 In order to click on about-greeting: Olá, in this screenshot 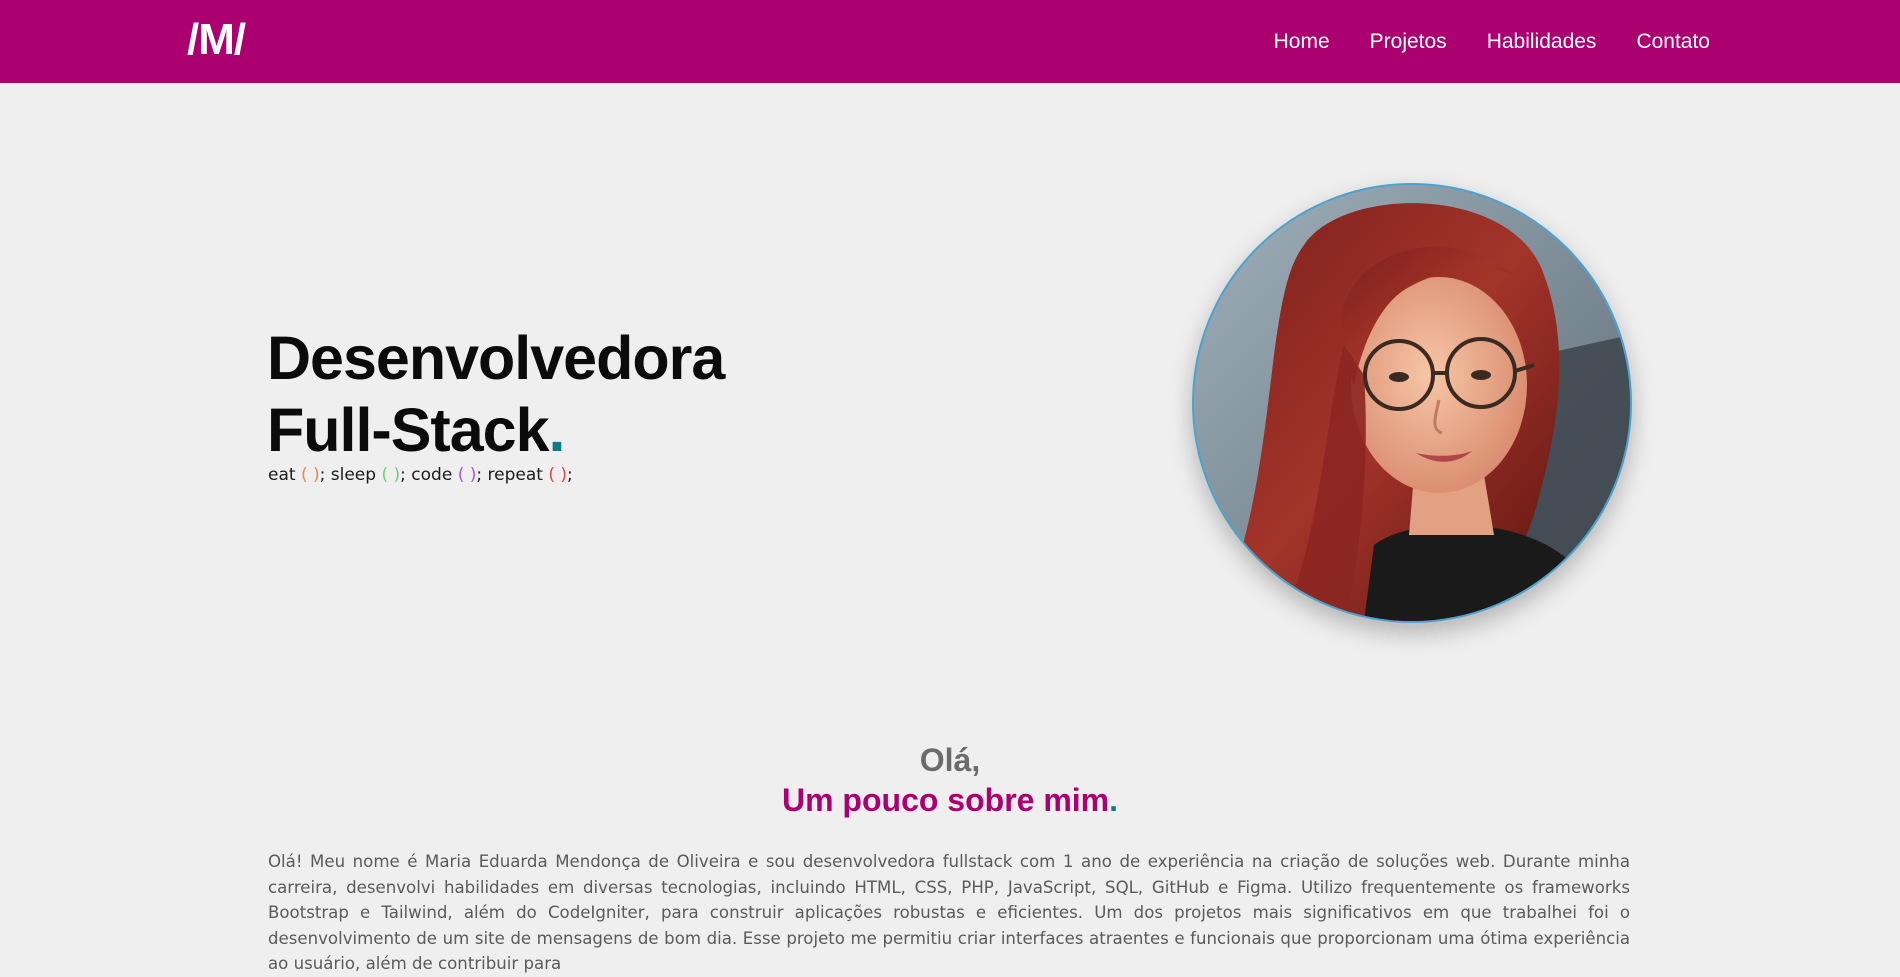, I will do `click(950, 760)`.